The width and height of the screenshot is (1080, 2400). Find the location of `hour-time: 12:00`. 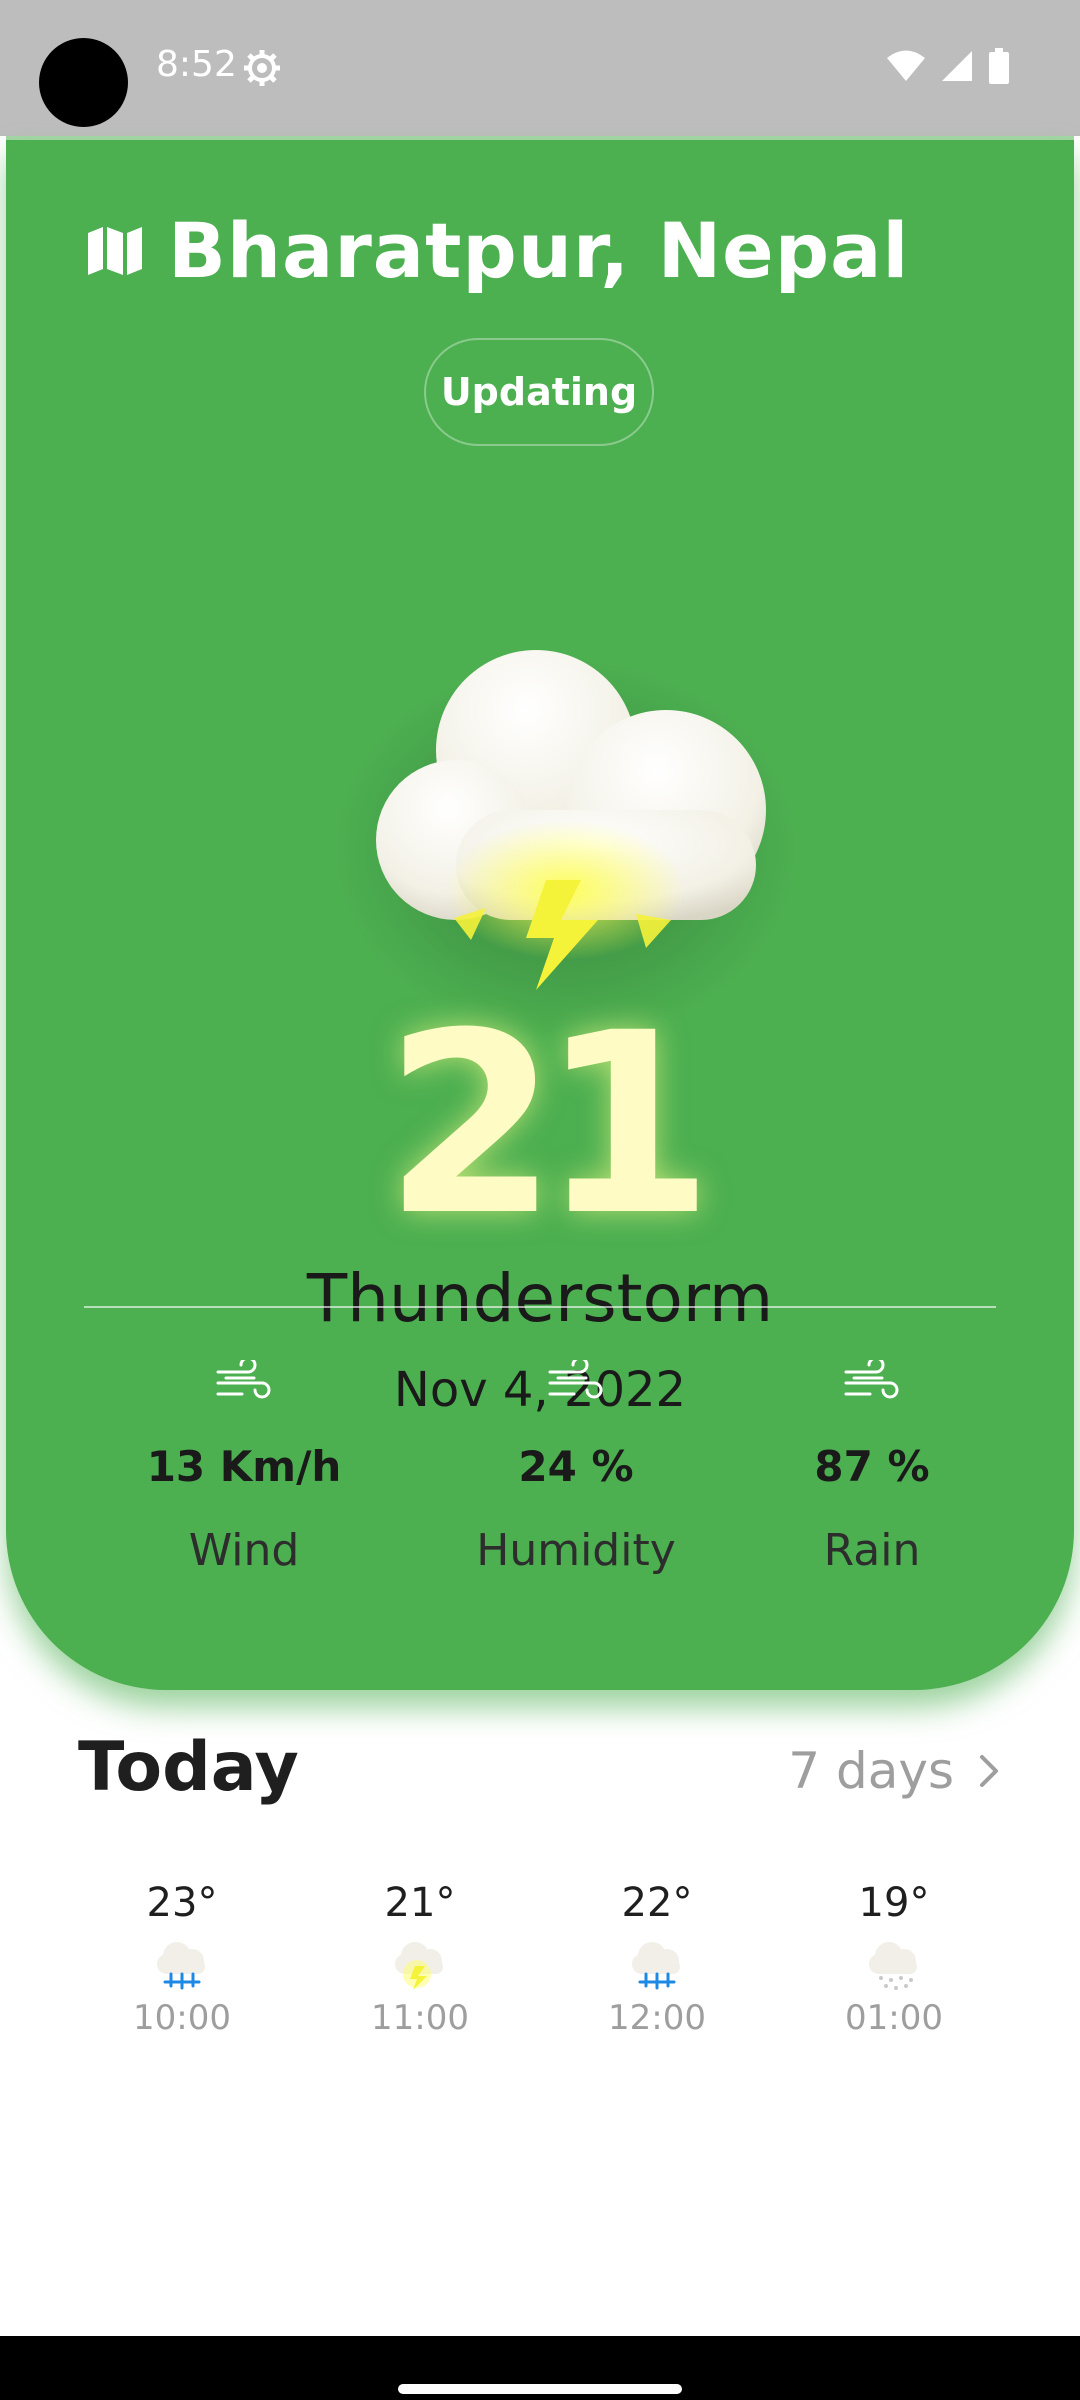

hour-time: 12:00 is located at coordinates (657, 2018).